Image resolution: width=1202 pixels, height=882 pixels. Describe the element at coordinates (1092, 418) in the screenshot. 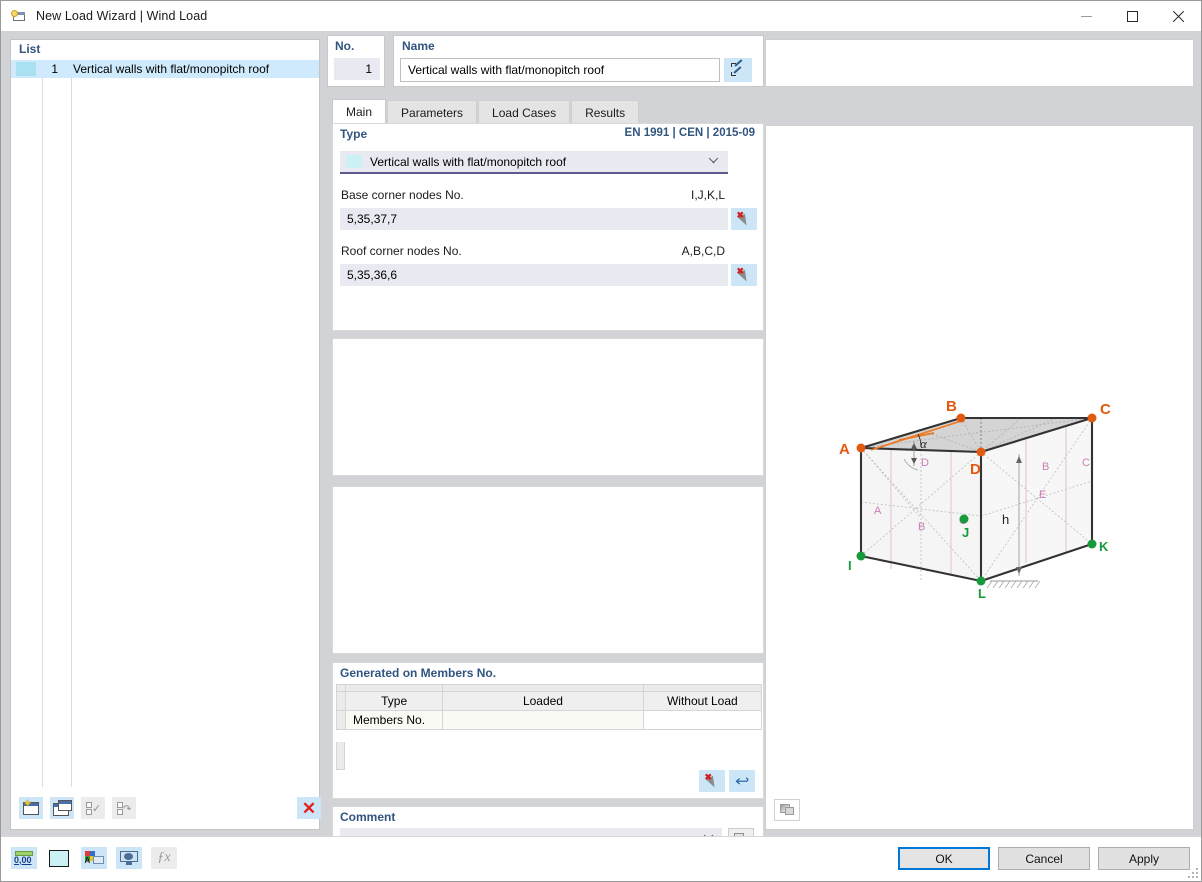

I see `roof-corner-point-c` at that location.